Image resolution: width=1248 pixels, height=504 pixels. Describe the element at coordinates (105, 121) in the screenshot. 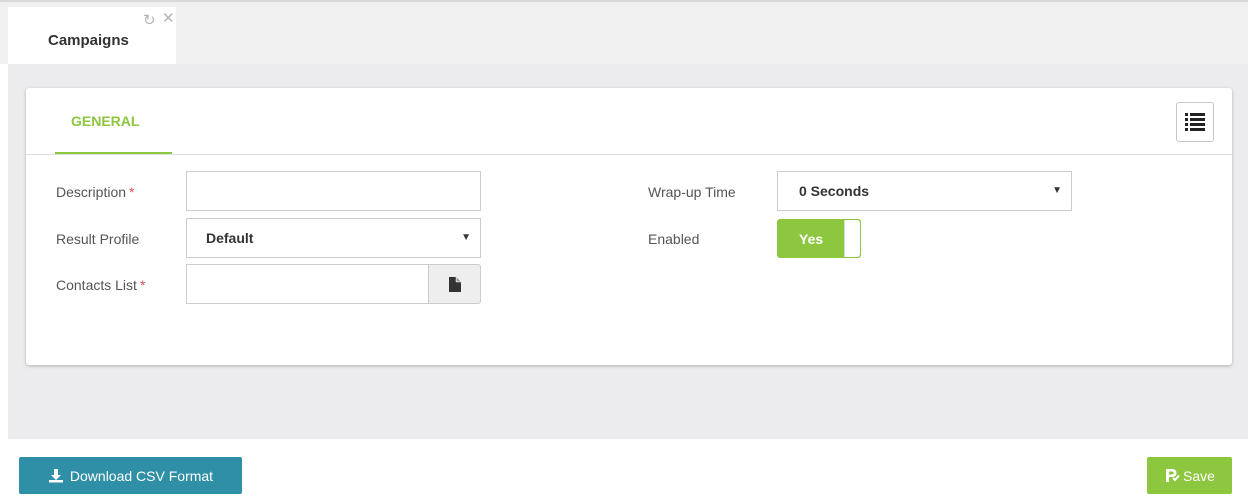

I see `tab-general-label: GENERAL` at that location.